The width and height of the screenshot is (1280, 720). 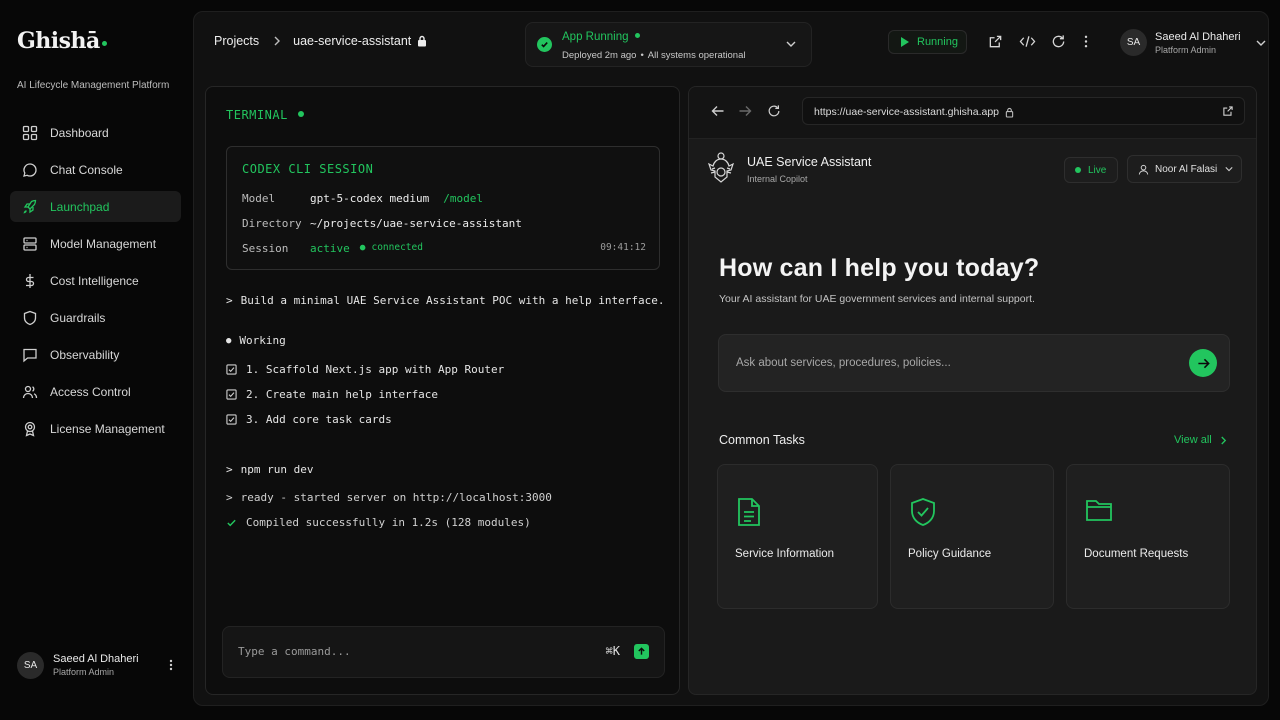 I want to click on user-dropdown-label: Noor Al Falasi, so click(x=1186, y=169).